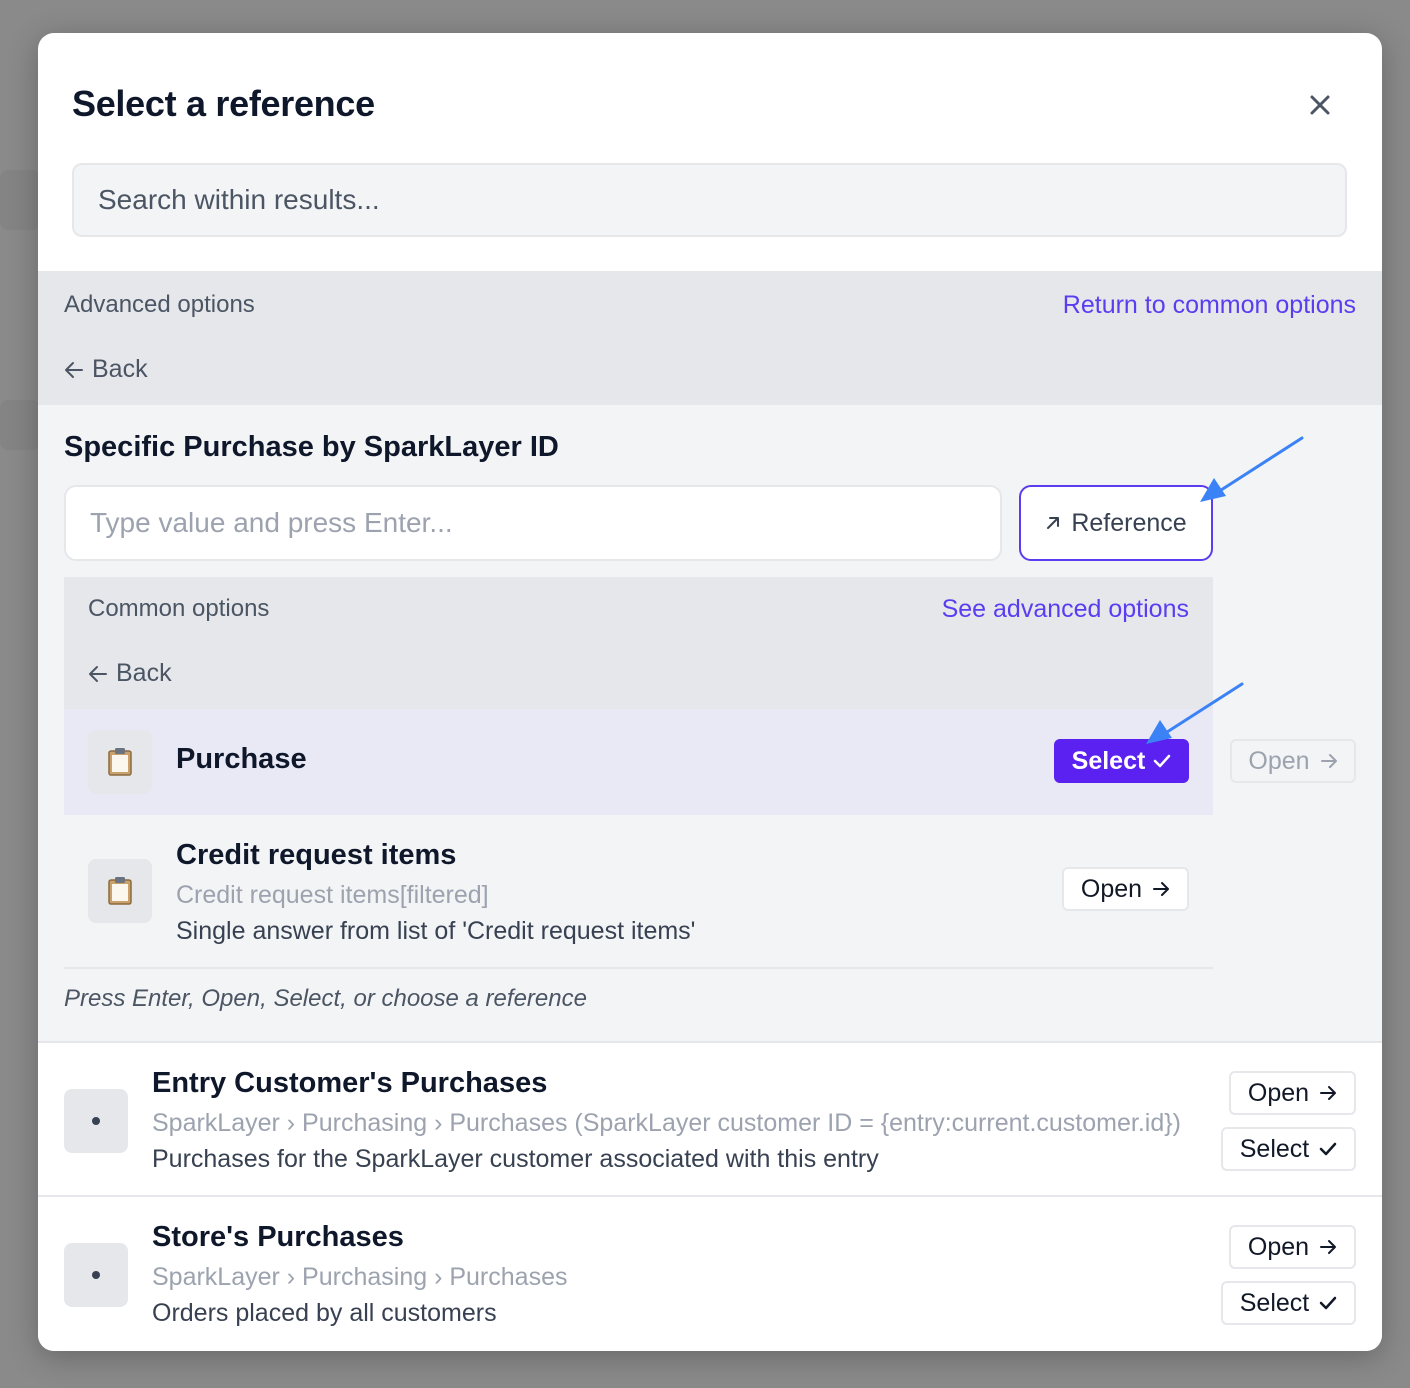 Image resolution: width=1410 pixels, height=1388 pixels. I want to click on advanced-back-button: Back, so click(106, 369).